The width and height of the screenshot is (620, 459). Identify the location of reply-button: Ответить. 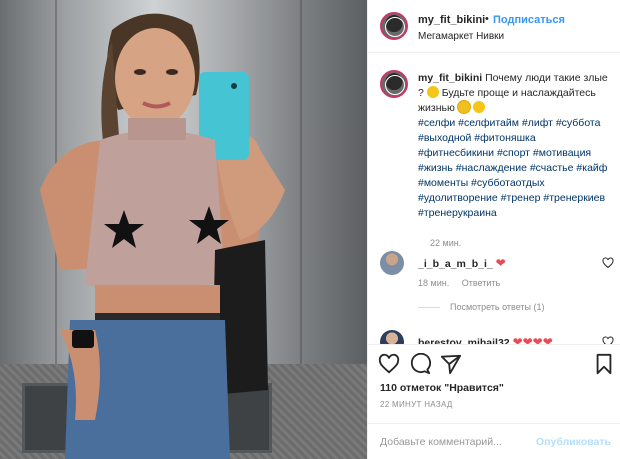
(481, 283).